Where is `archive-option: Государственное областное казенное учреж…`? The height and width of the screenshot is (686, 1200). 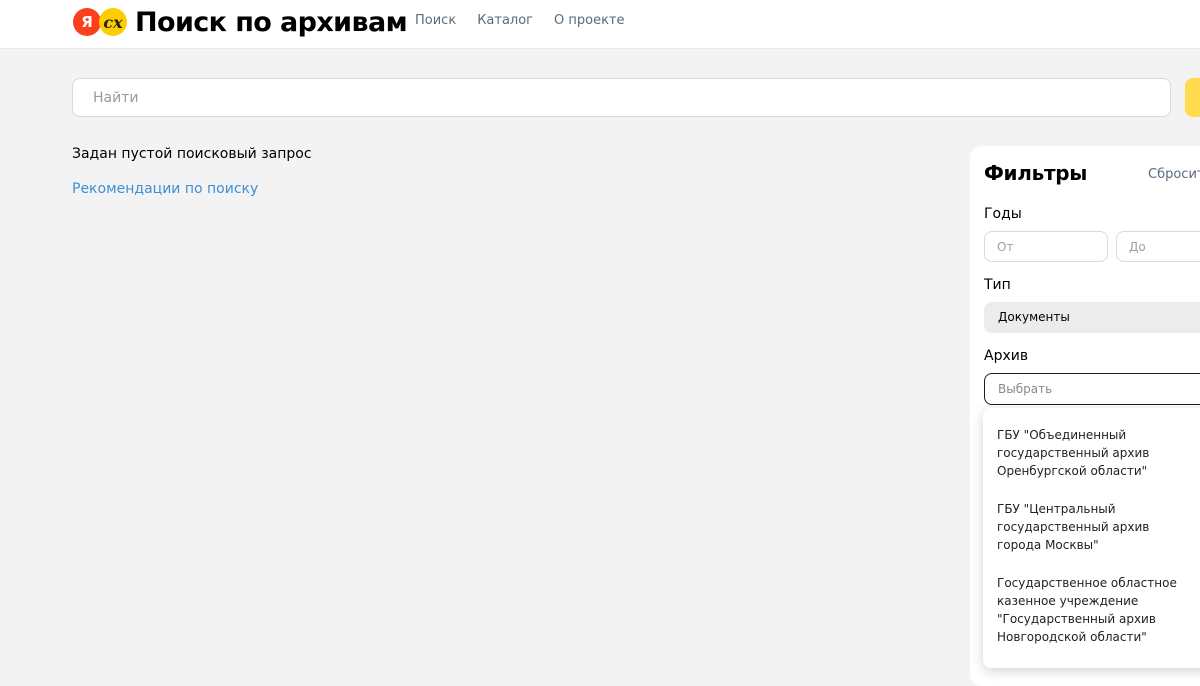 archive-option: Государственное областное казенное учреж… is located at coordinates (1095, 610).